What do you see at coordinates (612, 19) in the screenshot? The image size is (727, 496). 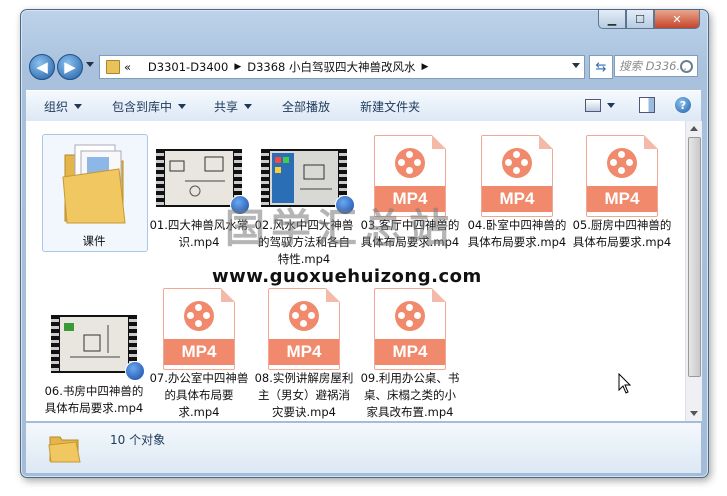 I see `minimize-button: ▁` at bounding box center [612, 19].